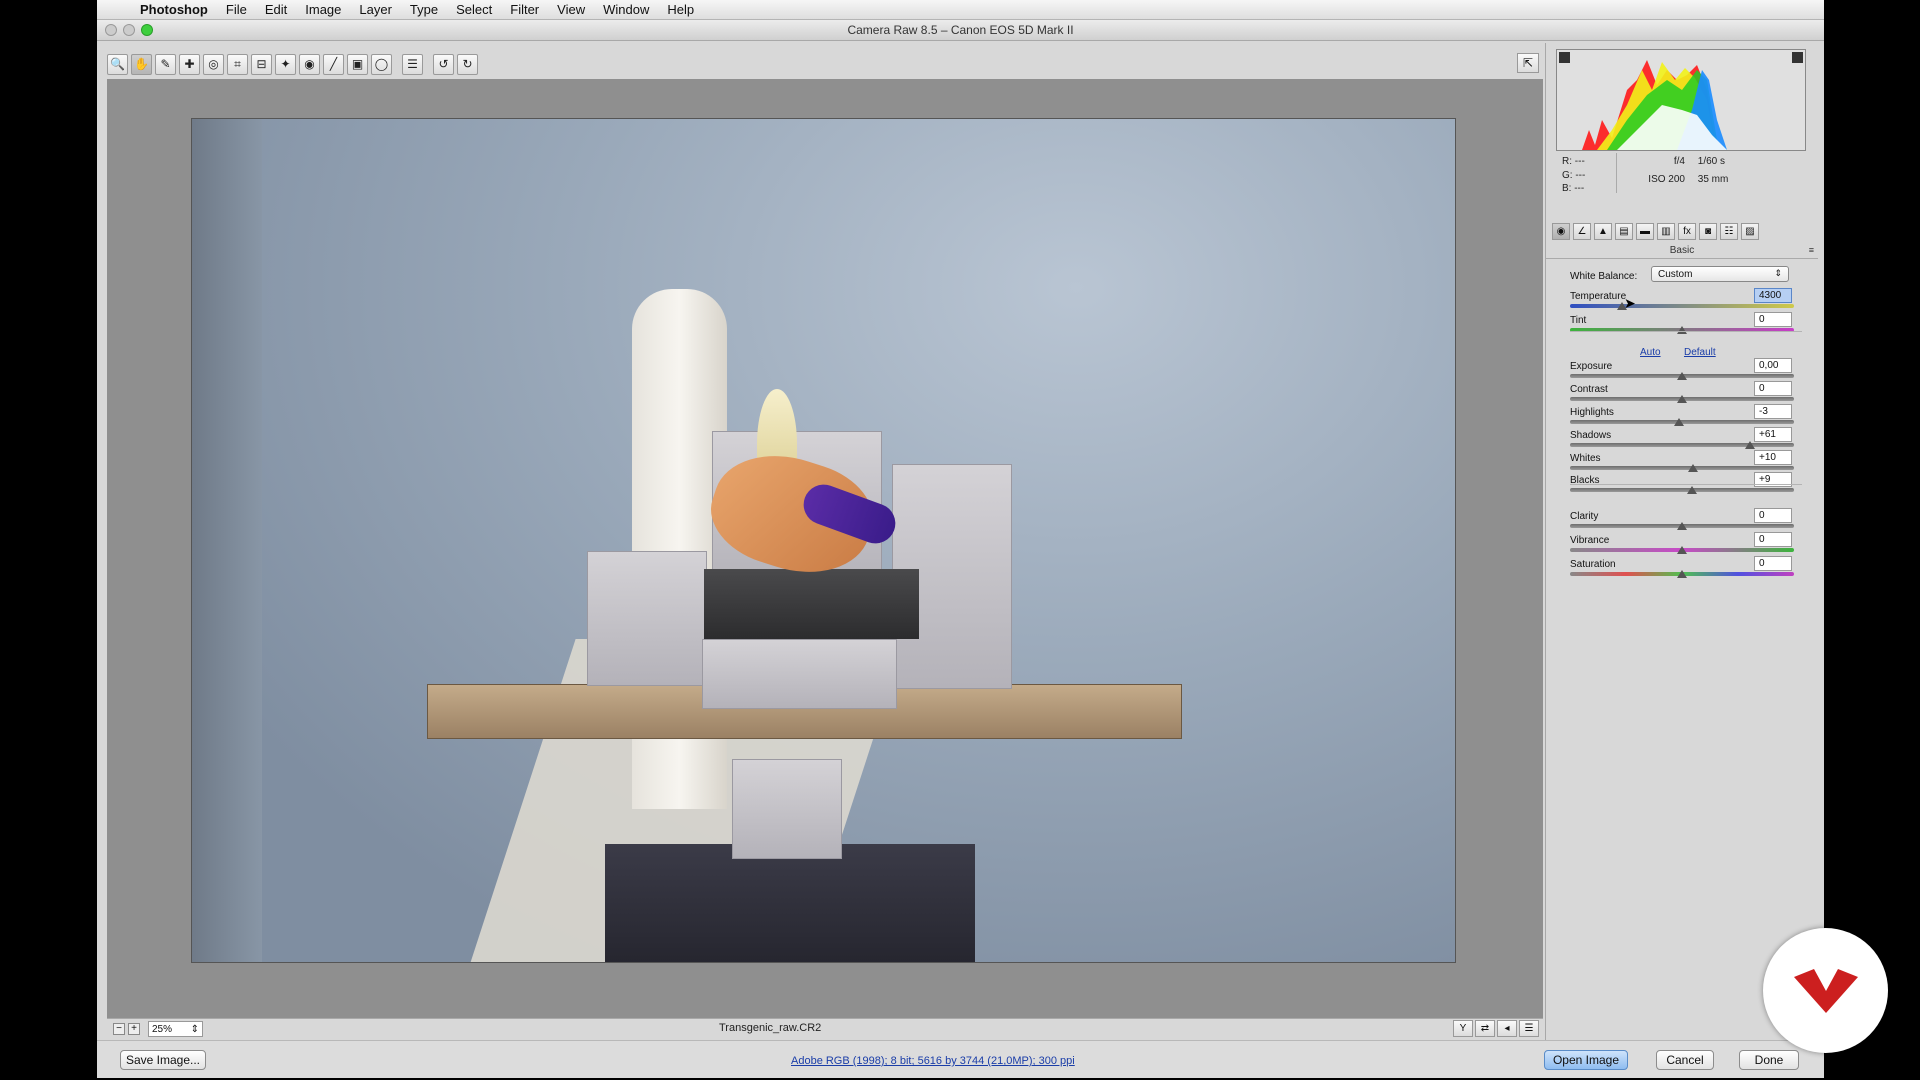 The height and width of the screenshot is (1080, 1920). What do you see at coordinates (960, 30) in the screenshot?
I see `title-bar: Camera Raw 8.5 – Canon EOS 5D Mark II` at bounding box center [960, 30].